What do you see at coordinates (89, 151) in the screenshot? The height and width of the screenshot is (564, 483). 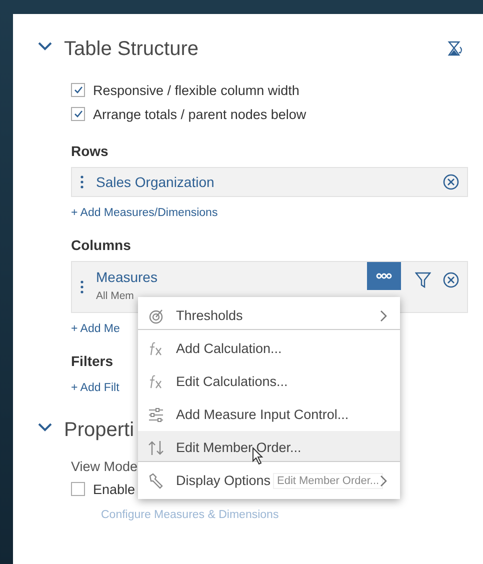 I see `group-label: Rows` at bounding box center [89, 151].